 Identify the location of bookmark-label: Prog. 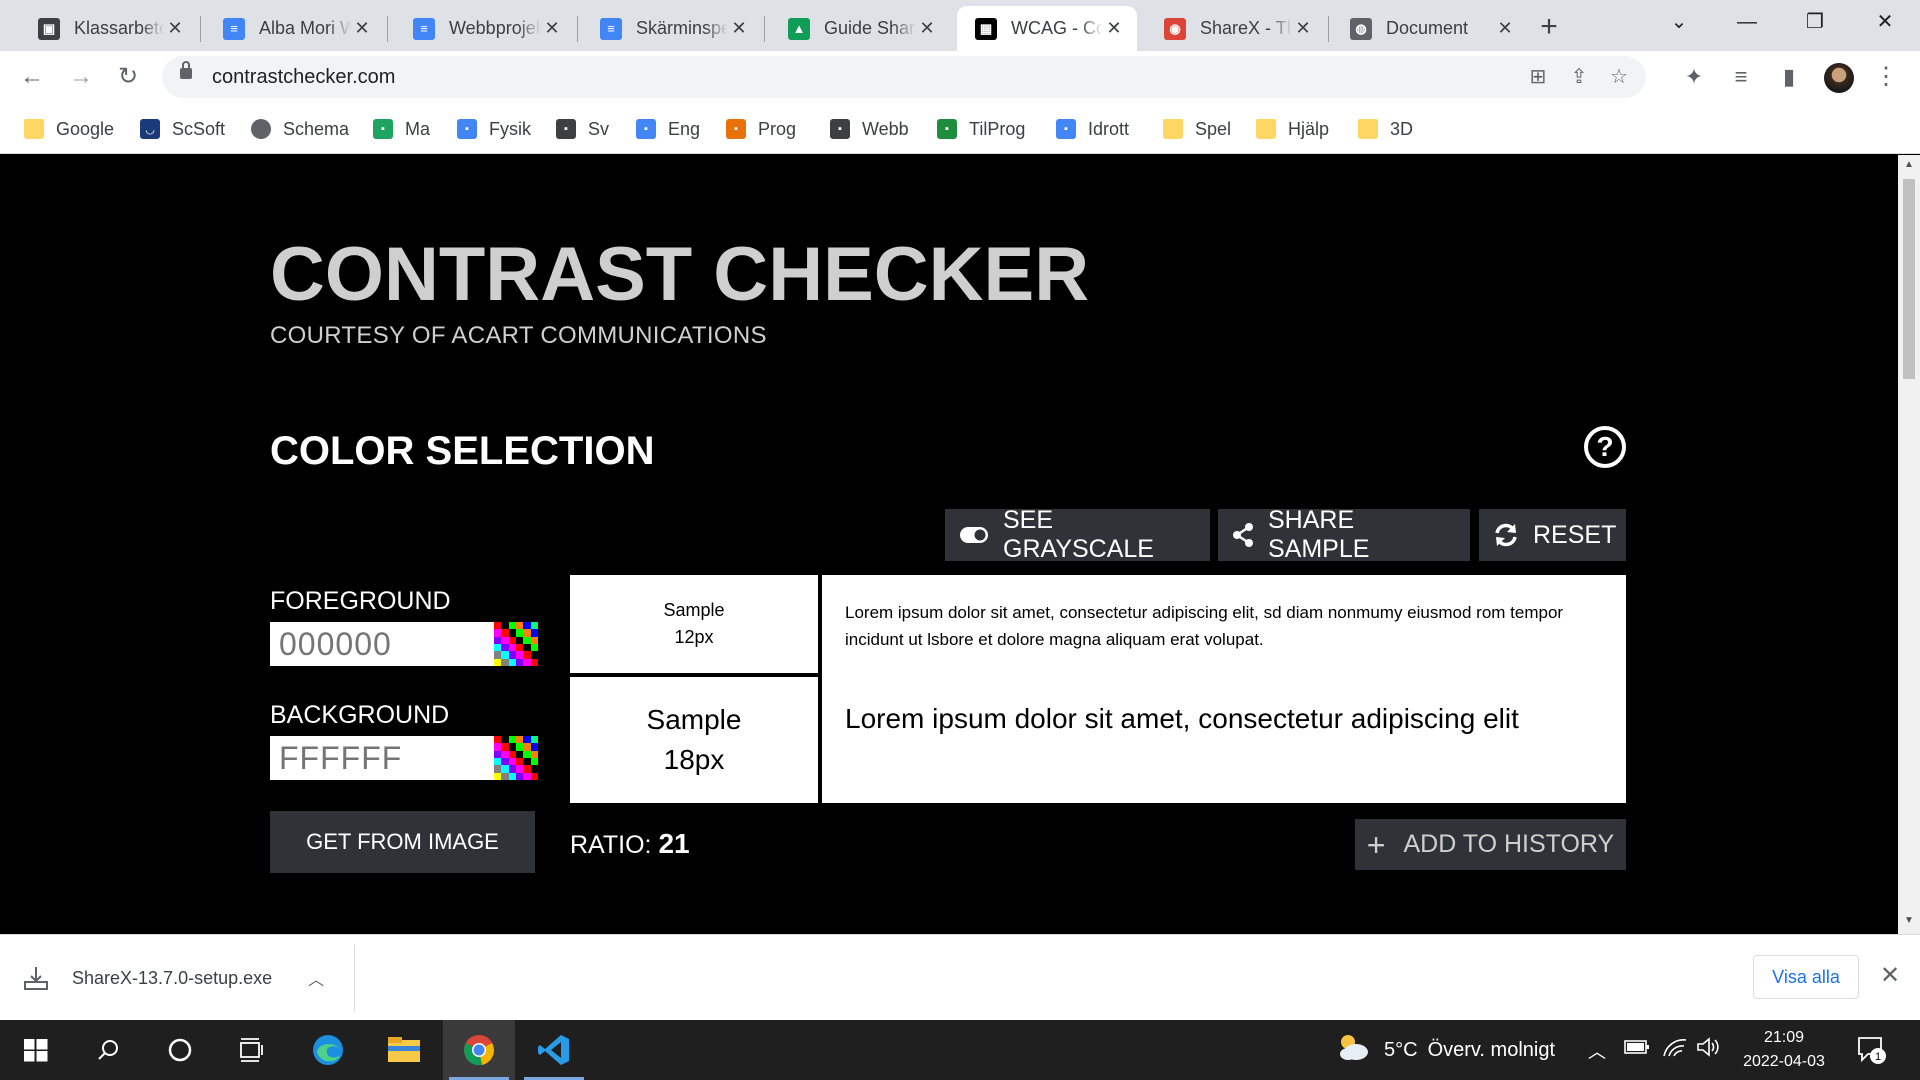
(777, 128).